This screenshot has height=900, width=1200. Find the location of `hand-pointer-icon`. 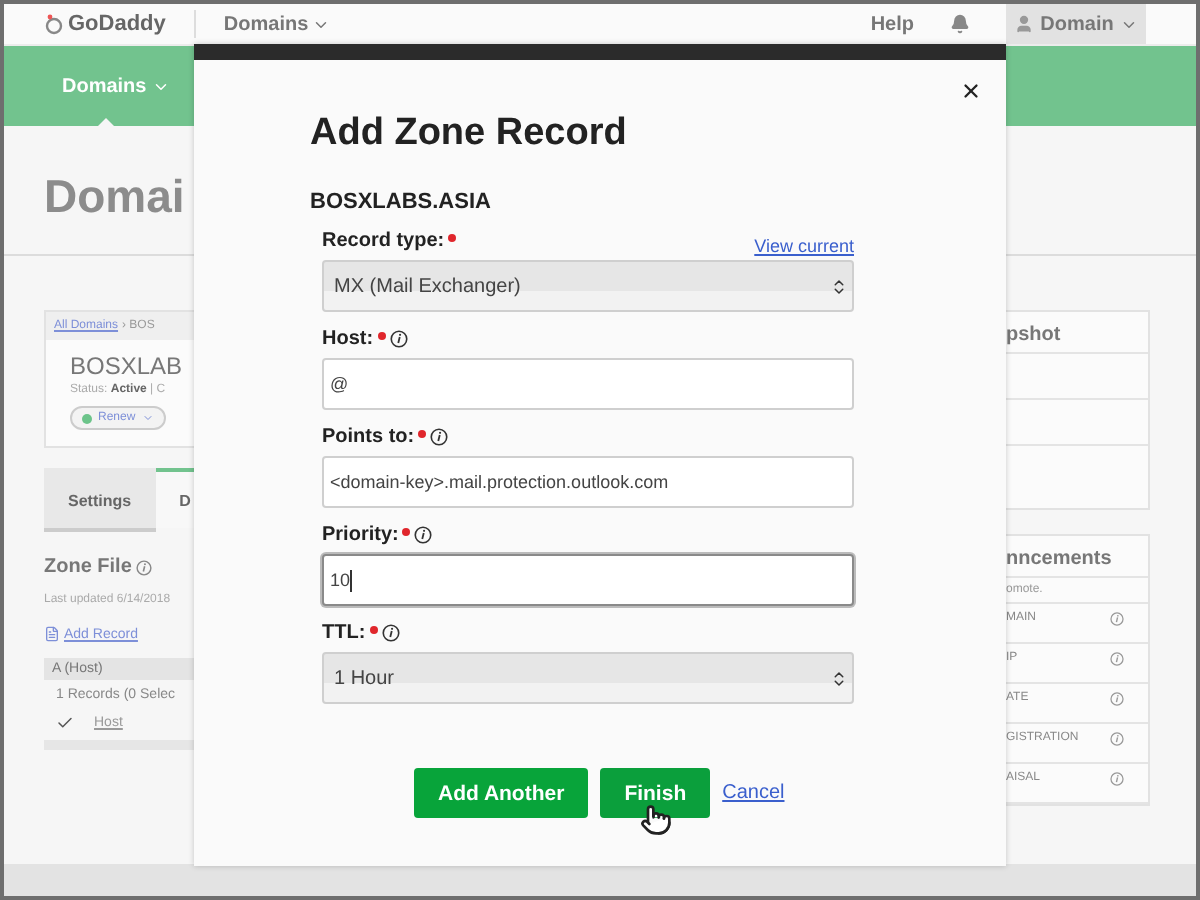

hand-pointer-icon is located at coordinates (656, 820).